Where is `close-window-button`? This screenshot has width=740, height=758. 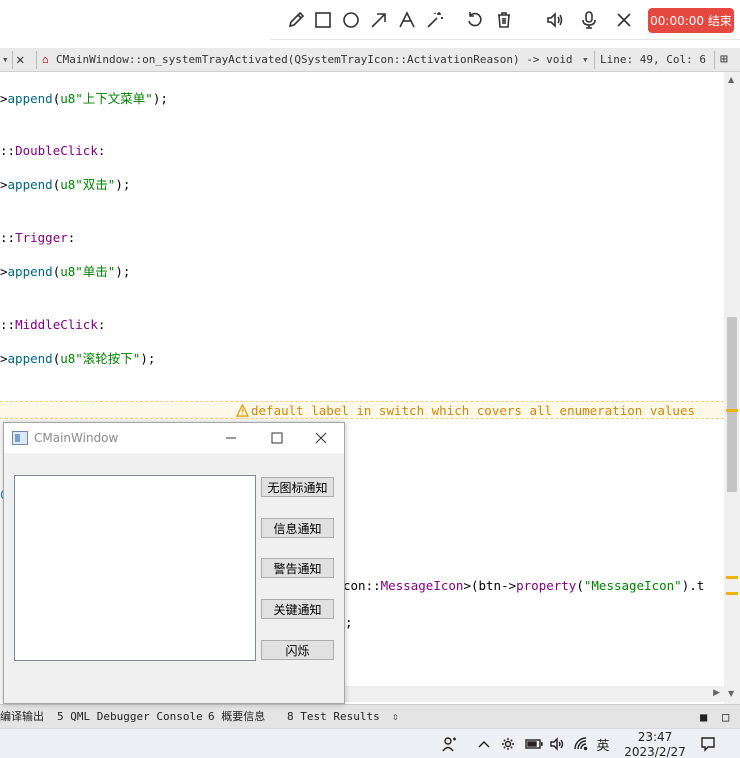 close-window-button is located at coordinates (321, 438).